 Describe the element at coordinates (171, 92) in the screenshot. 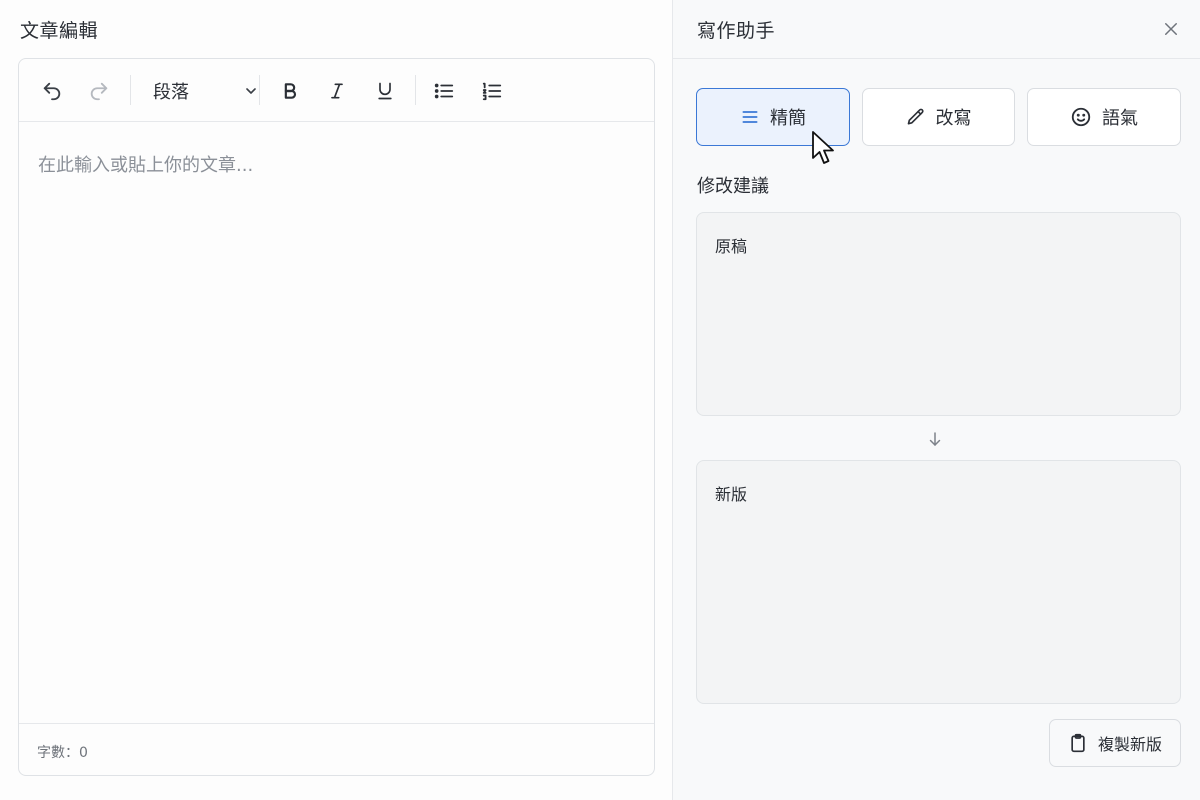

I see `paragraph-select-label: 段落` at that location.